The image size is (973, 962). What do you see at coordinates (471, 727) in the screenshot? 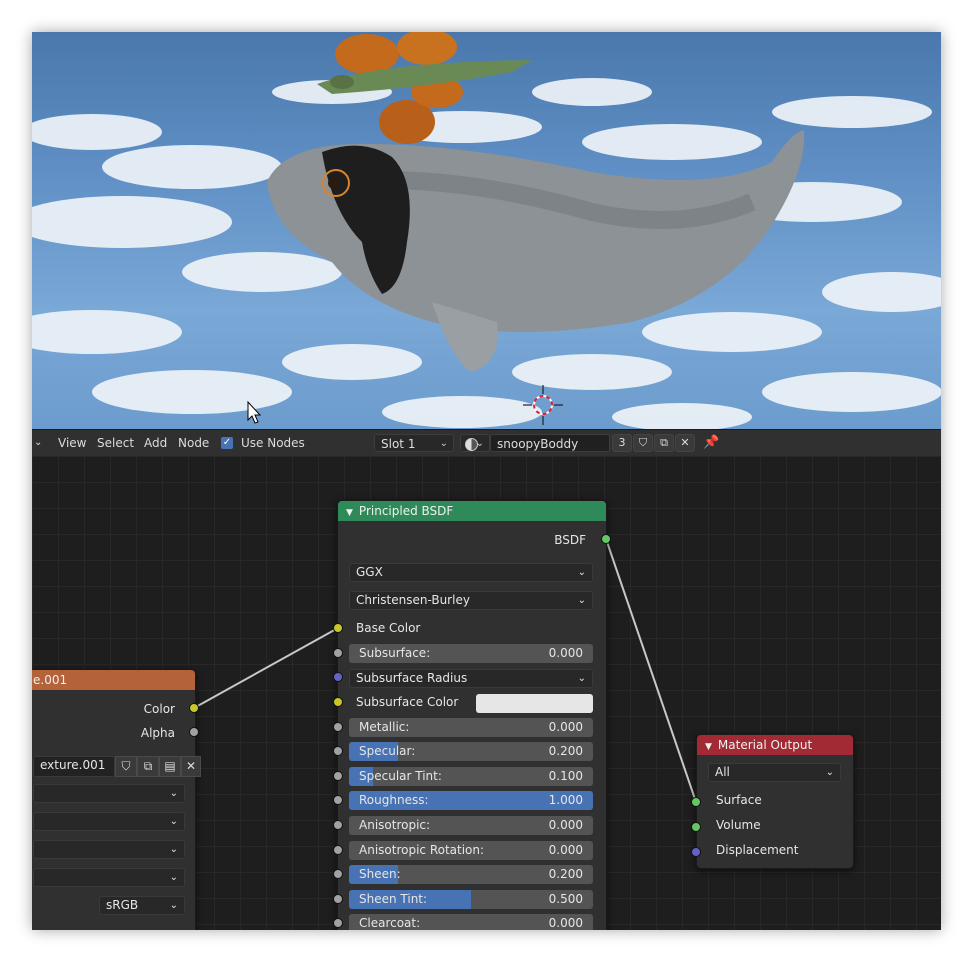
I see `slider-metallic: Metallic: 0.000` at bounding box center [471, 727].